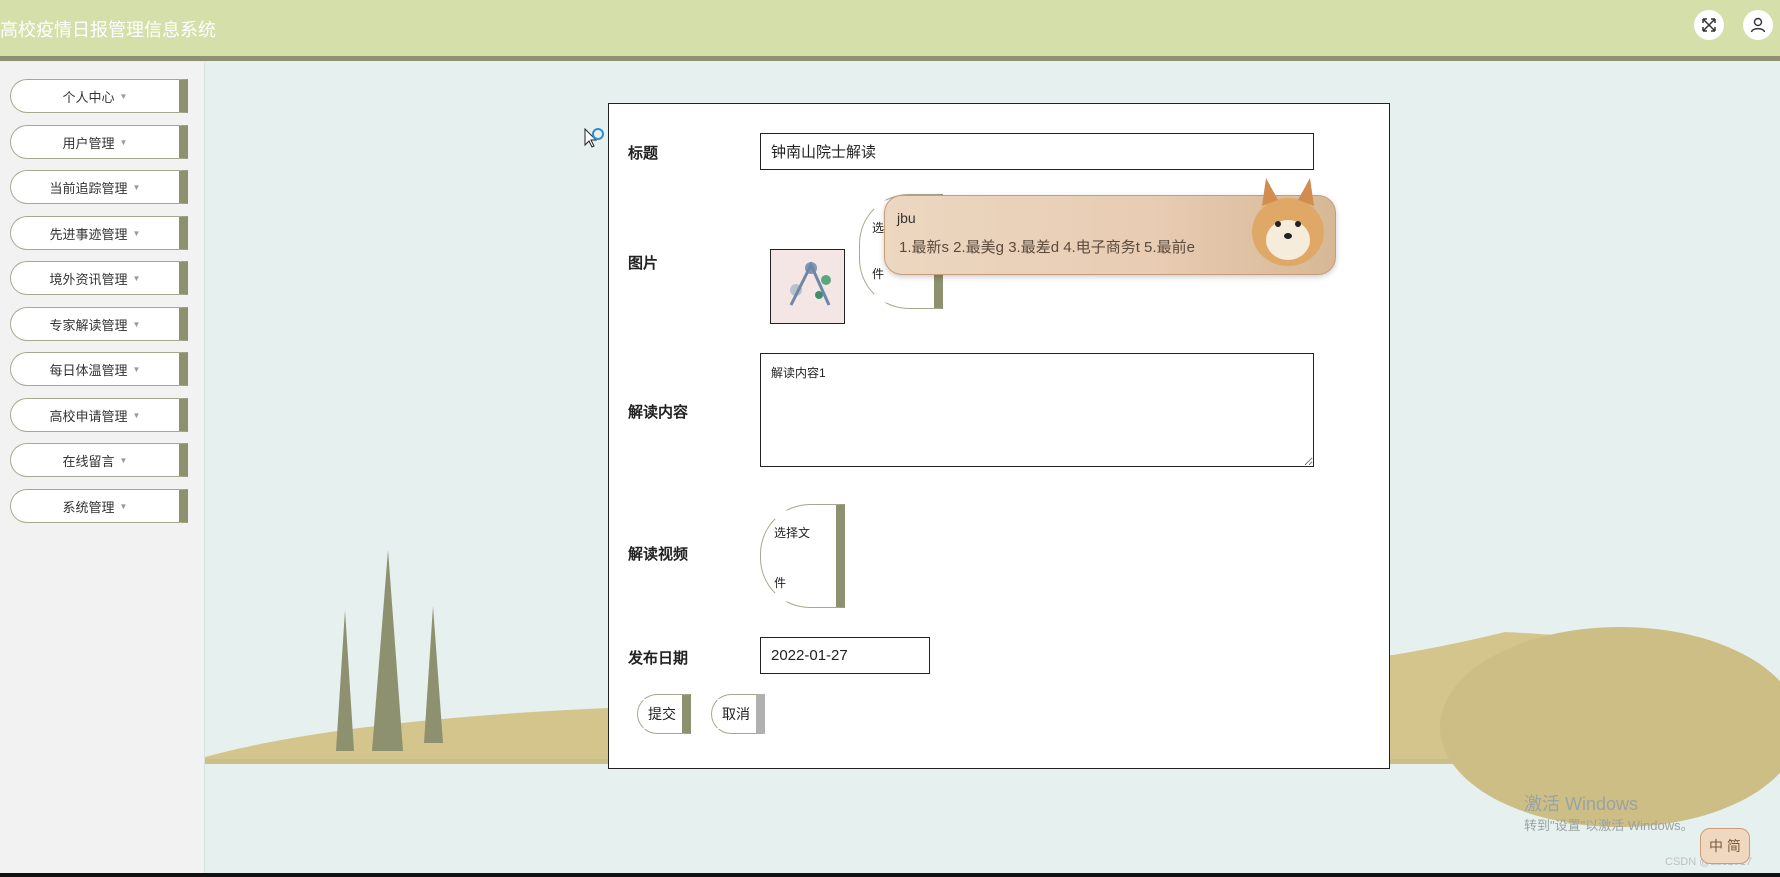 Image resolution: width=1780 pixels, height=877 pixels. I want to click on content-label: 解读内容, so click(658, 412).